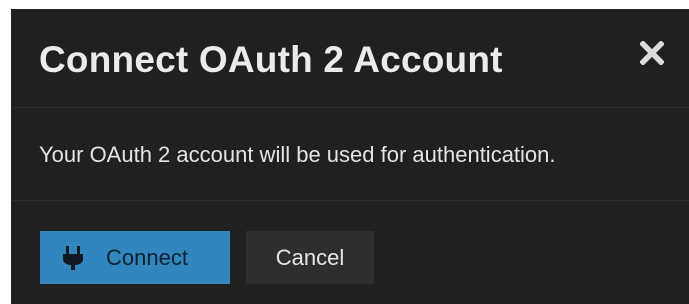 This screenshot has width=689, height=304. I want to click on connect-button-label: Connect, so click(147, 257).